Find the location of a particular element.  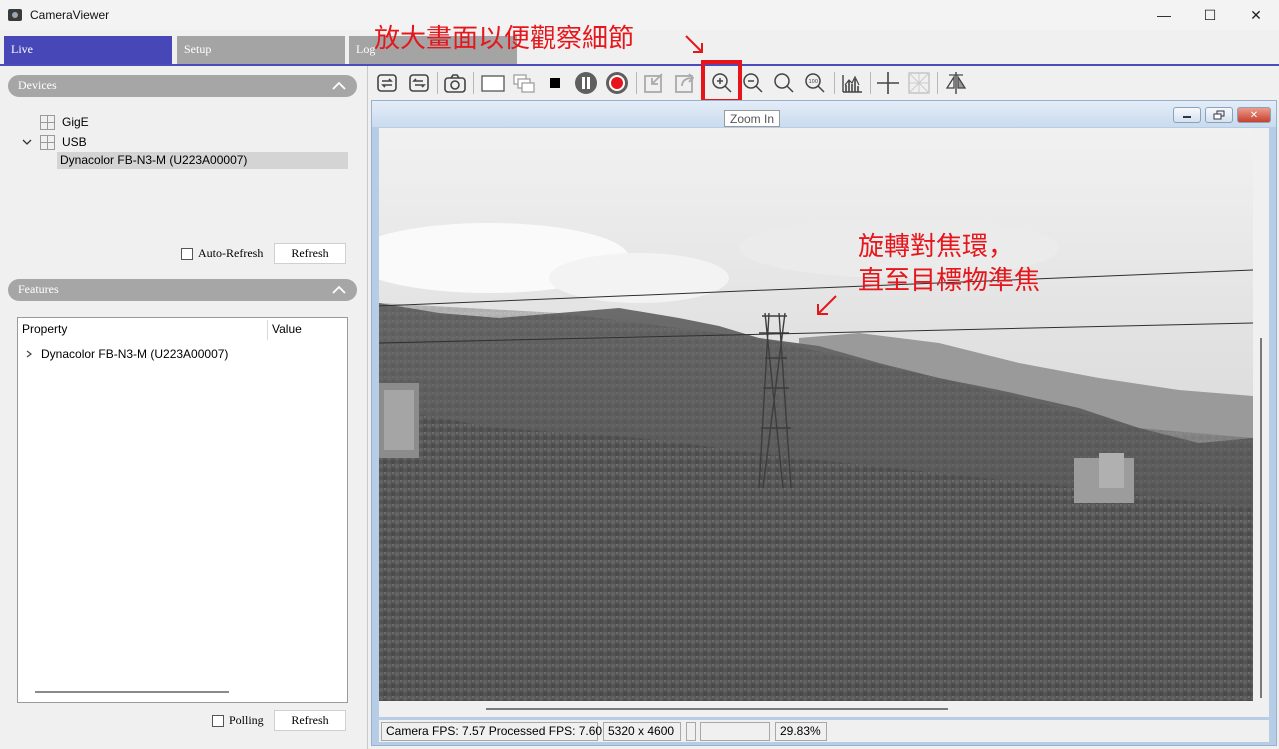

tree-item-gige: GigE is located at coordinates (64, 122).